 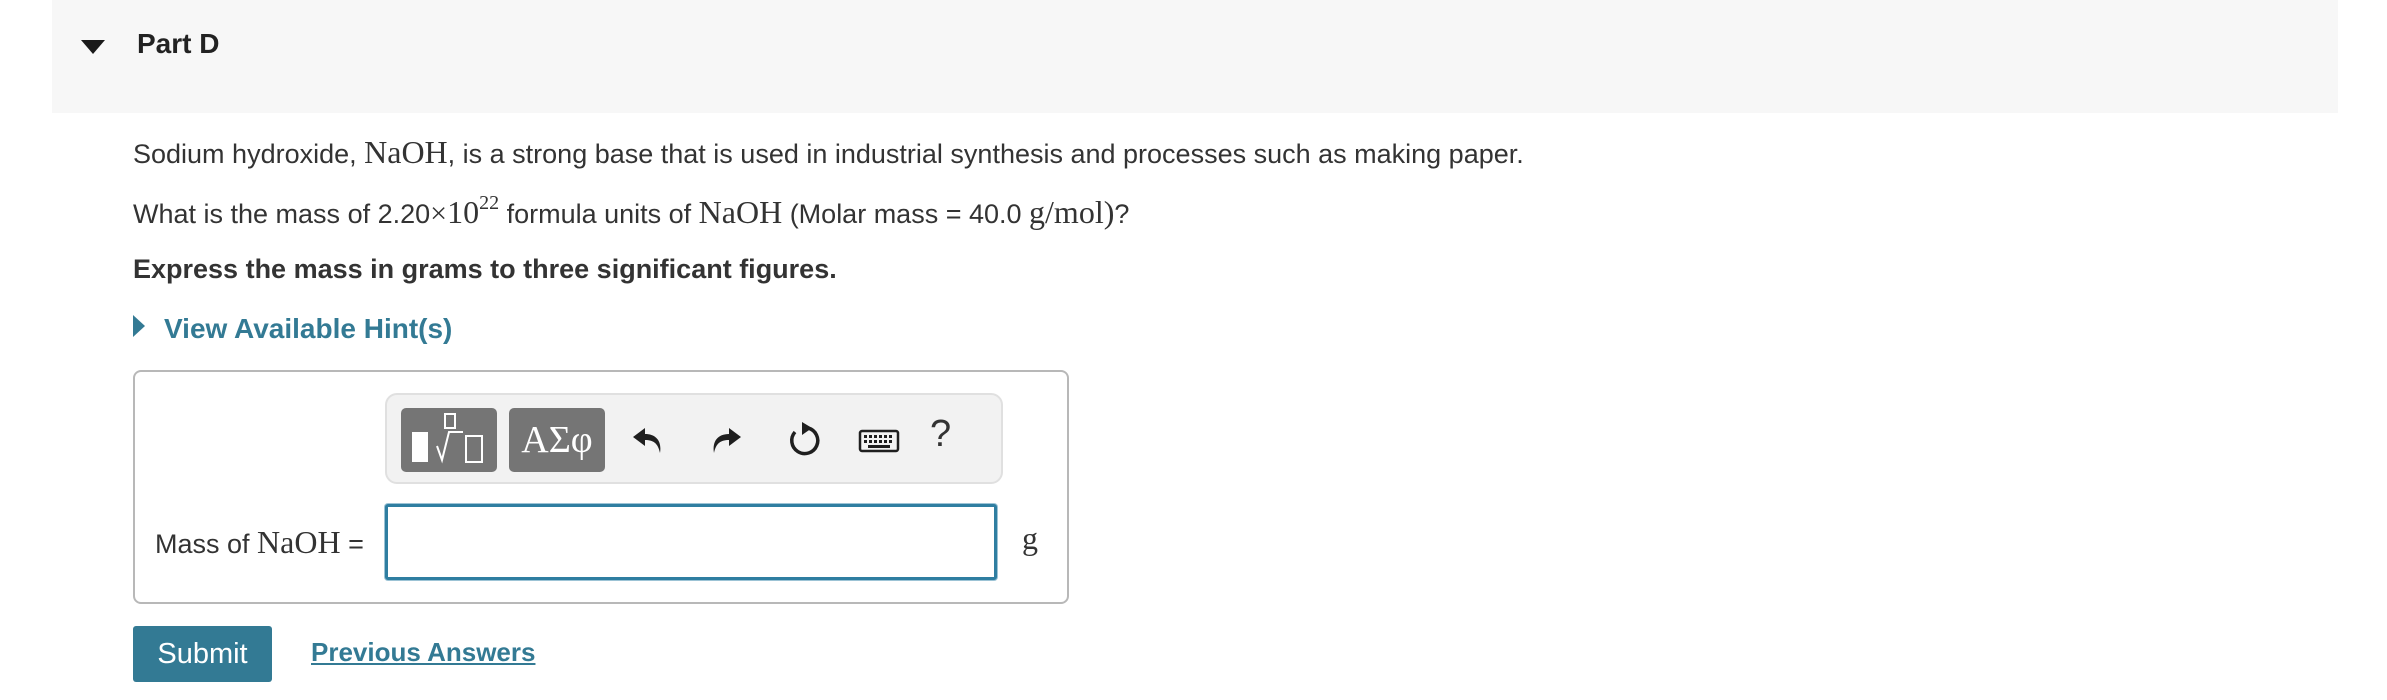 I want to click on greek-symbols-button: ΑΣφ, so click(x=557, y=440).